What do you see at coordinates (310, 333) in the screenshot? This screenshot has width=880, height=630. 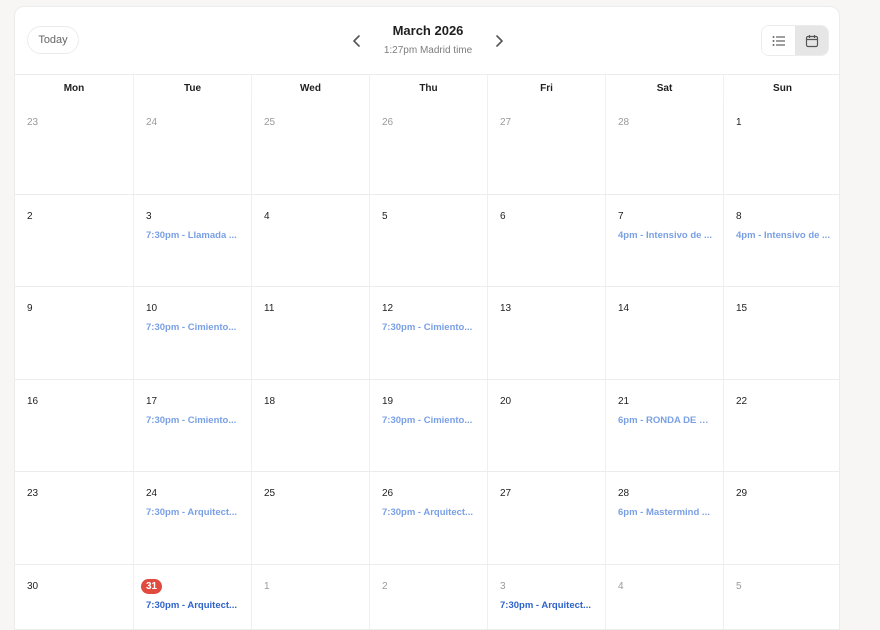 I see `day-cell: 11` at bounding box center [310, 333].